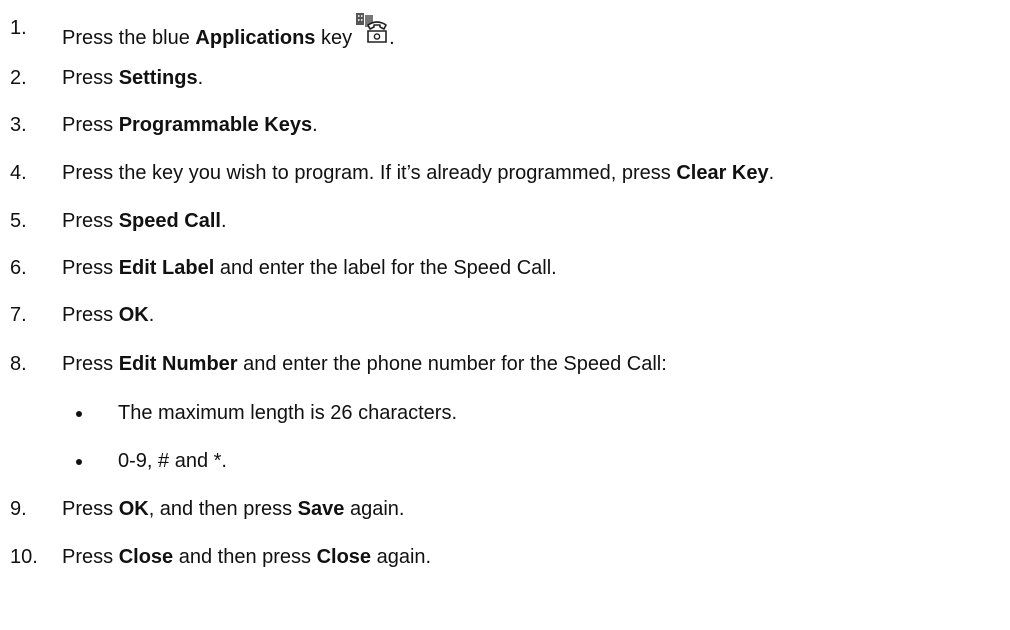 Image resolution: width=1010 pixels, height=630 pixels. What do you see at coordinates (172, 461) in the screenshot?
I see `bullet-text: 0-9, # and *.` at bounding box center [172, 461].